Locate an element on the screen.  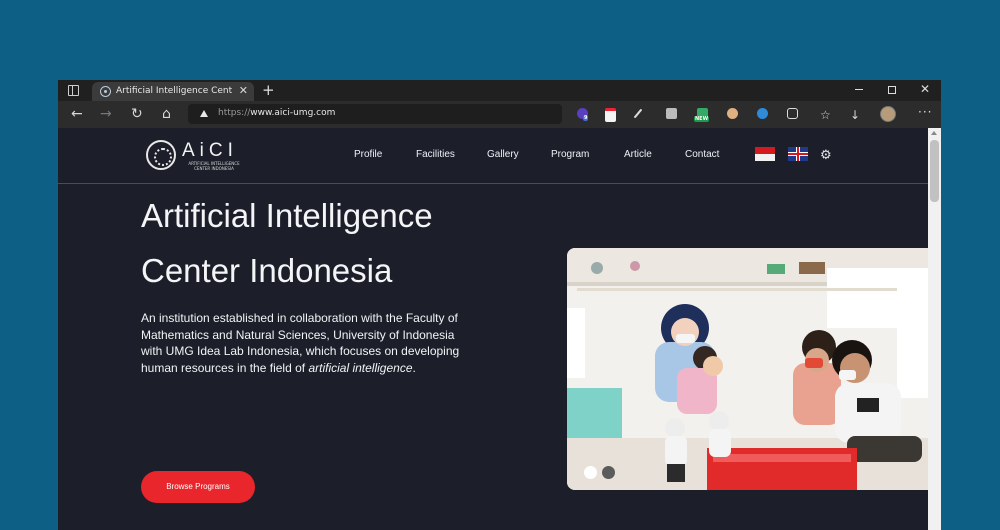
extension-calendar-icon is located at coordinates (610, 115).